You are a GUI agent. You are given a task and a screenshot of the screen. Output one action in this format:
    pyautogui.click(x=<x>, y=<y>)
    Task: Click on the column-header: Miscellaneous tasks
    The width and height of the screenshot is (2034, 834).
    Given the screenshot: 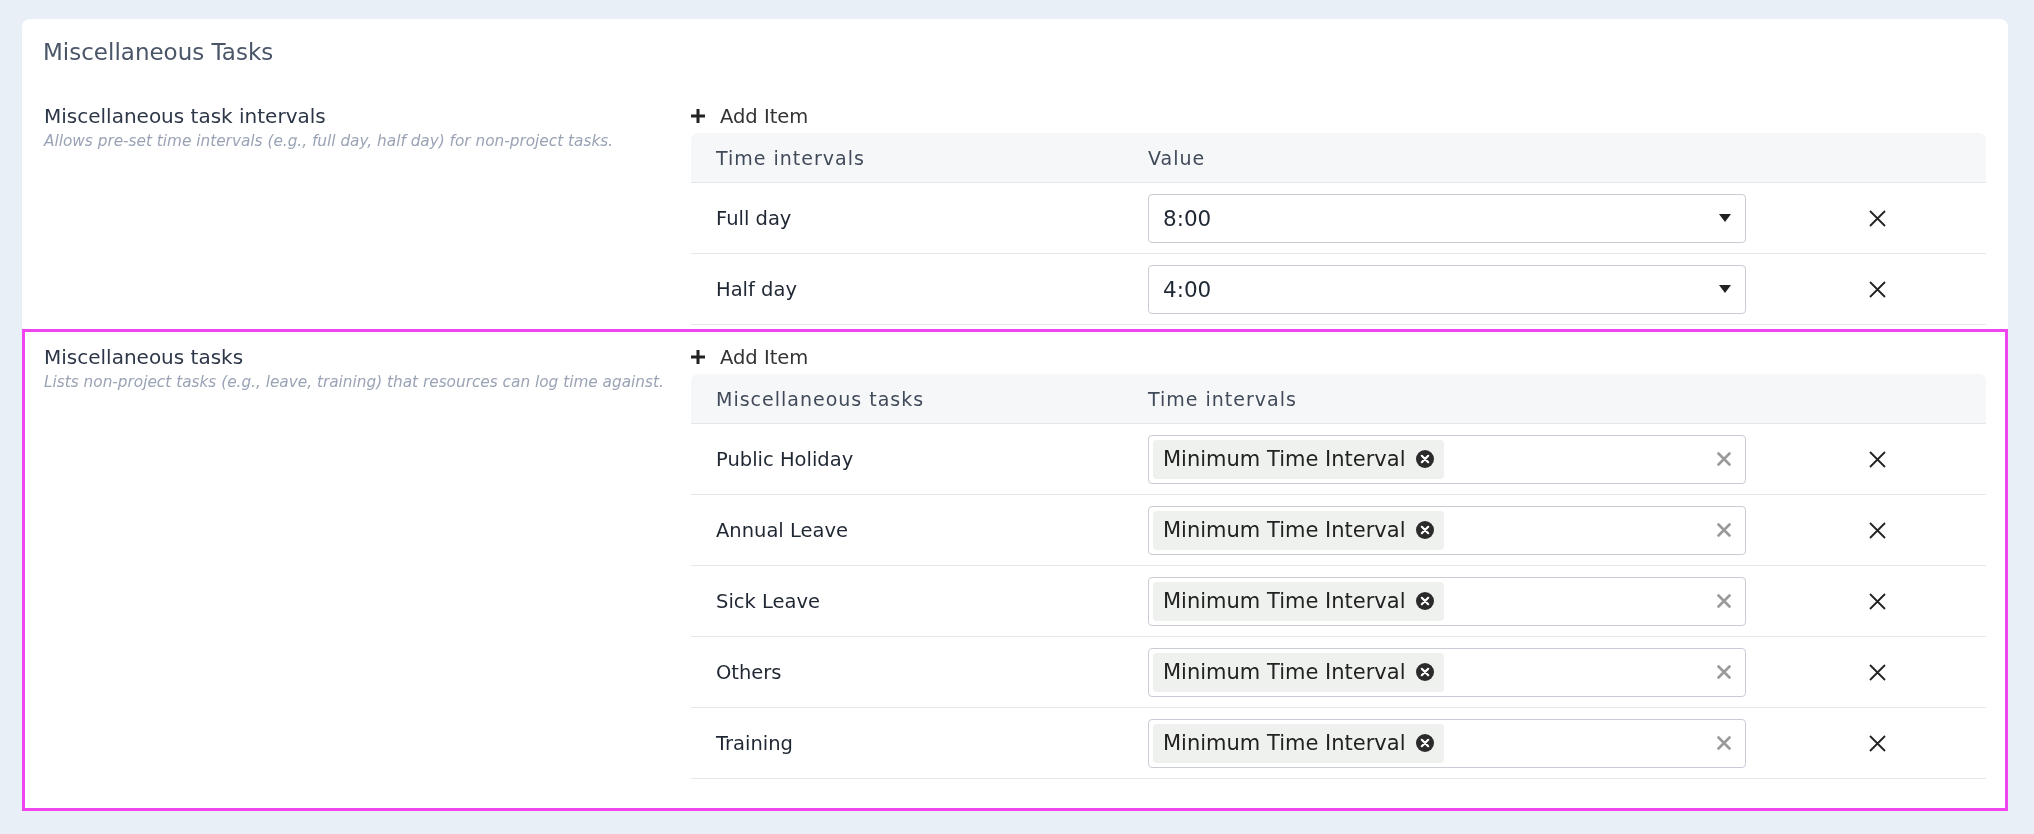 What is the action you would take?
    pyautogui.click(x=820, y=398)
    